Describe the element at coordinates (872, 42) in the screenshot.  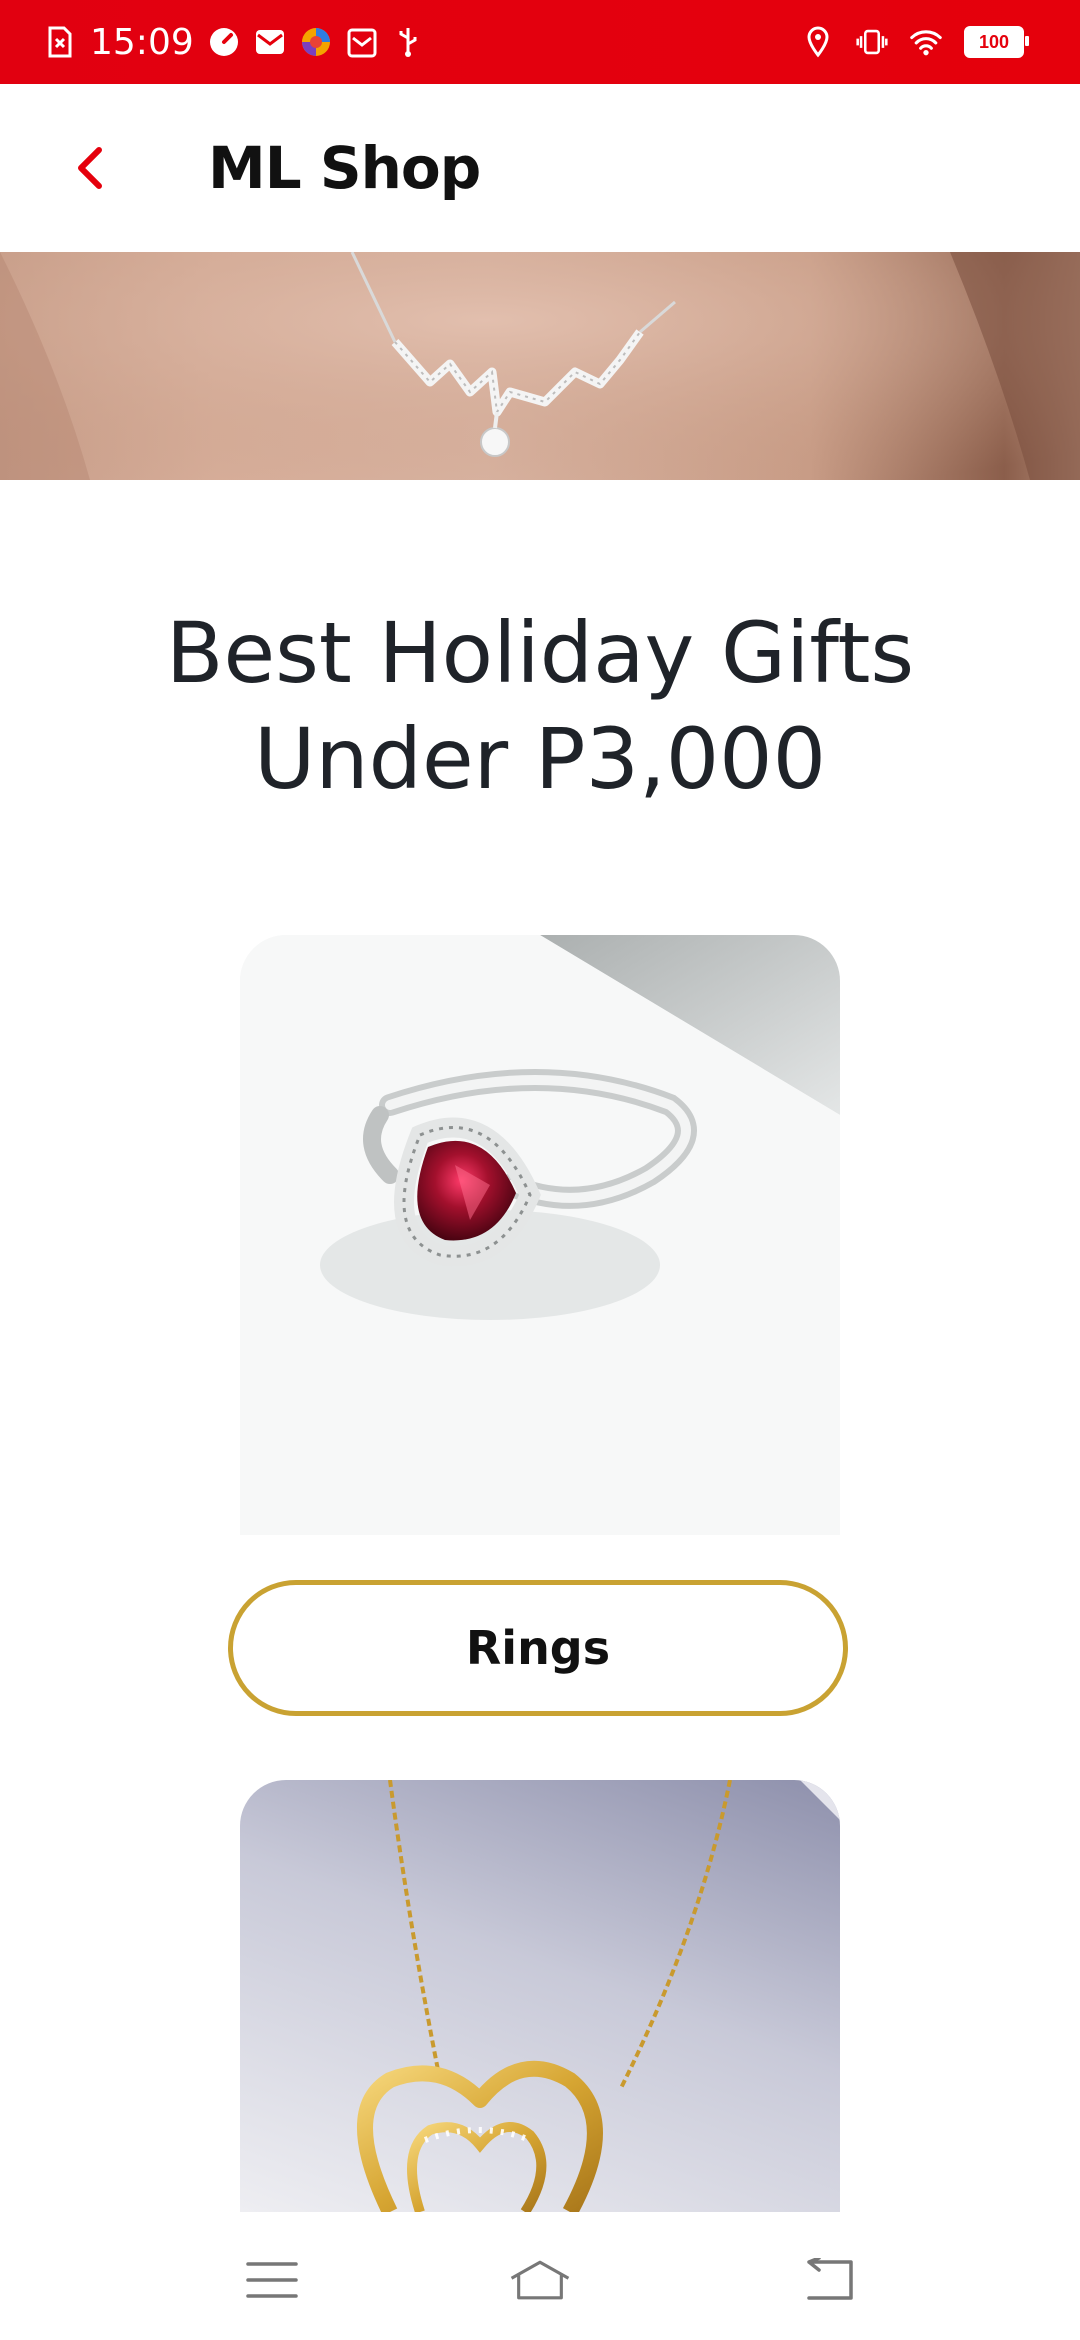
I see `vibrate-icon` at that location.